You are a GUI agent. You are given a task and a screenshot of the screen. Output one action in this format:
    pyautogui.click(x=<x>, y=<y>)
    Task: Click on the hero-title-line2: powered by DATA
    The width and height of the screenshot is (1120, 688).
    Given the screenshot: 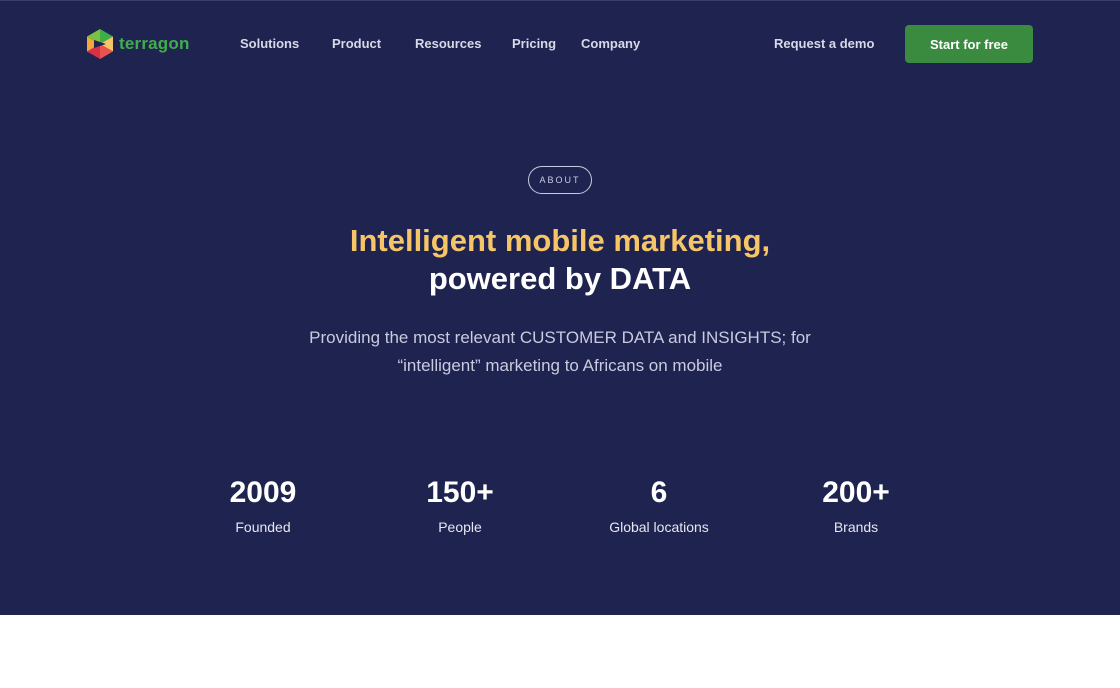 What is the action you would take?
    pyautogui.click(x=560, y=278)
    